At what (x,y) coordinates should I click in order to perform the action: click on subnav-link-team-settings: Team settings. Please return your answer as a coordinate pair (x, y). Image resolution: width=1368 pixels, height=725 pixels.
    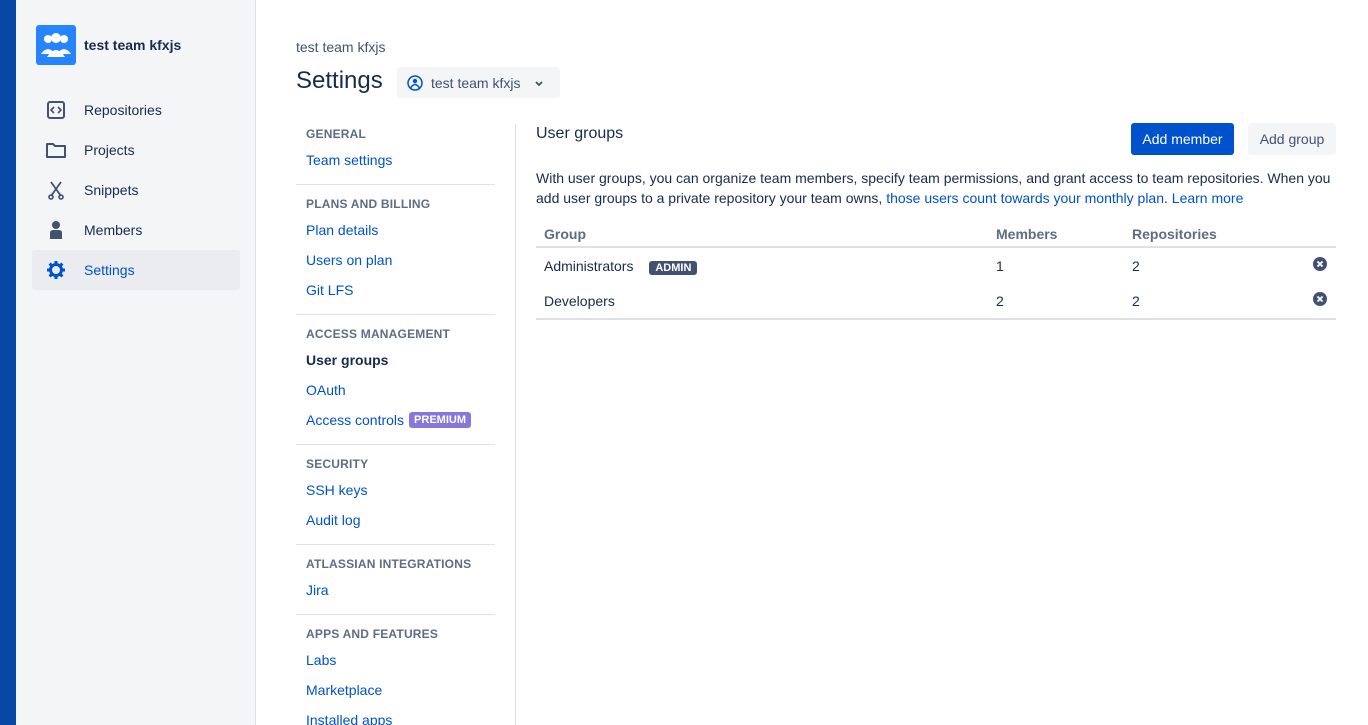
    Looking at the image, I should click on (400, 160).